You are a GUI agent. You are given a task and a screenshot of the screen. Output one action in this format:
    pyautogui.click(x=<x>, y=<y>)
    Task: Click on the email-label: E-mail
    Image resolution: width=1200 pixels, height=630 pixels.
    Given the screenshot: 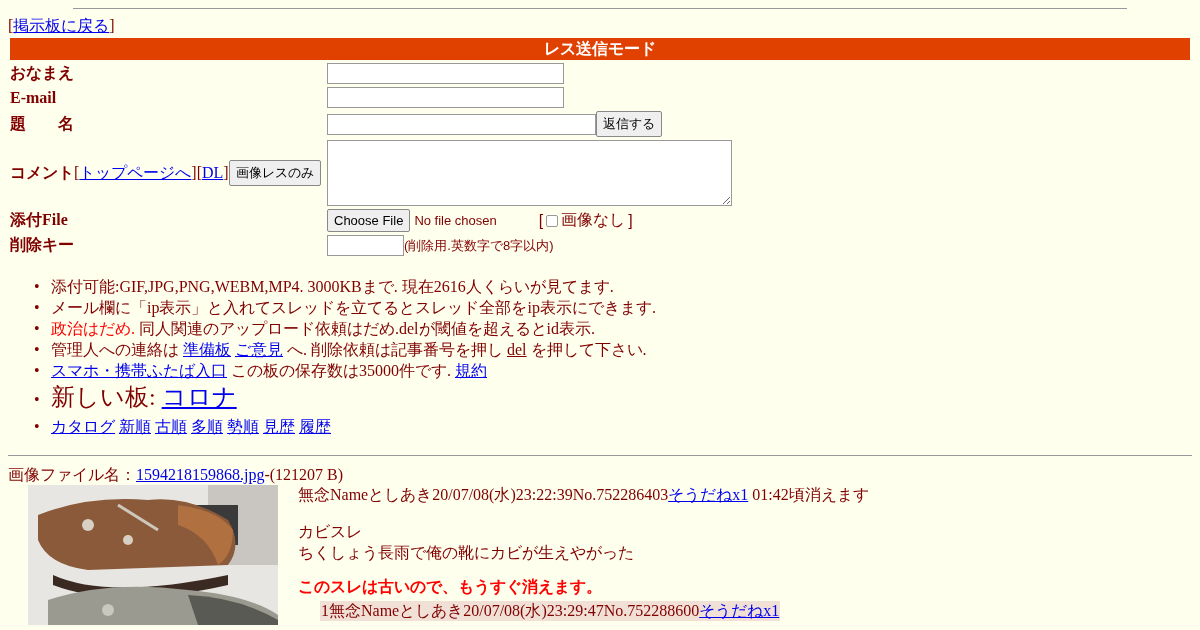 What is the action you would take?
    pyautogui.click(x=34, y=97)
    